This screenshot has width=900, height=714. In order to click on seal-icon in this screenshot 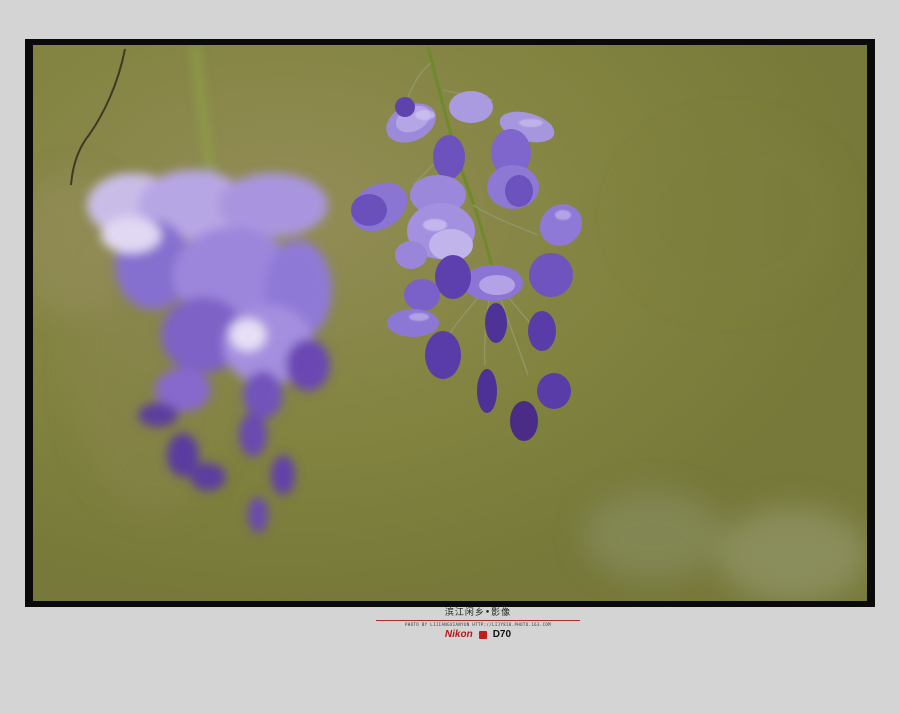, I will do `click(482, 635)`.